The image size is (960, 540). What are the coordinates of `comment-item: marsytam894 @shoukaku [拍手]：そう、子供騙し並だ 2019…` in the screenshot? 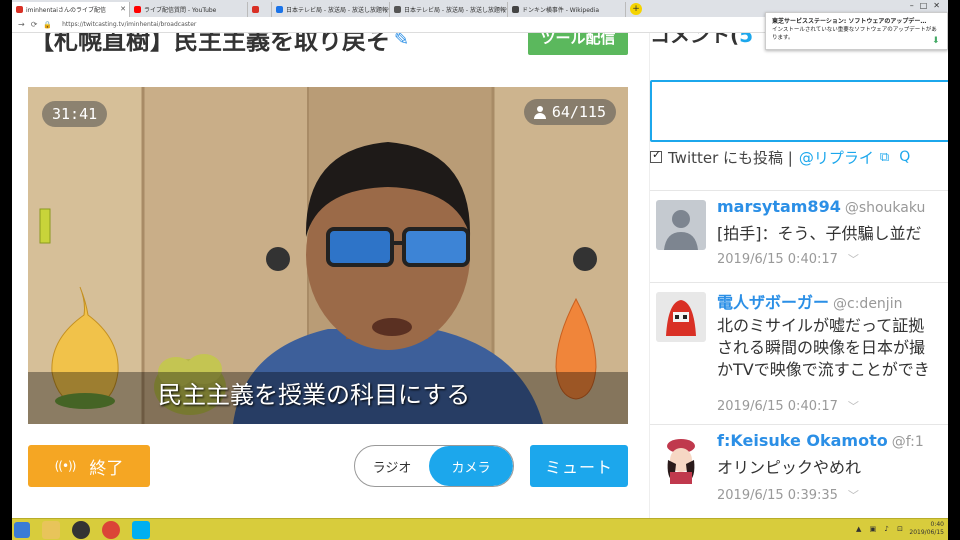 It's located at (799, 240).